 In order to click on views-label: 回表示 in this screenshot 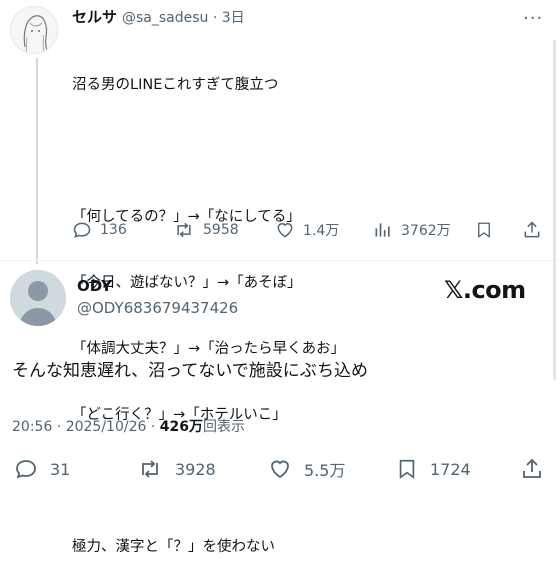, I will do `click(223, 427)`.